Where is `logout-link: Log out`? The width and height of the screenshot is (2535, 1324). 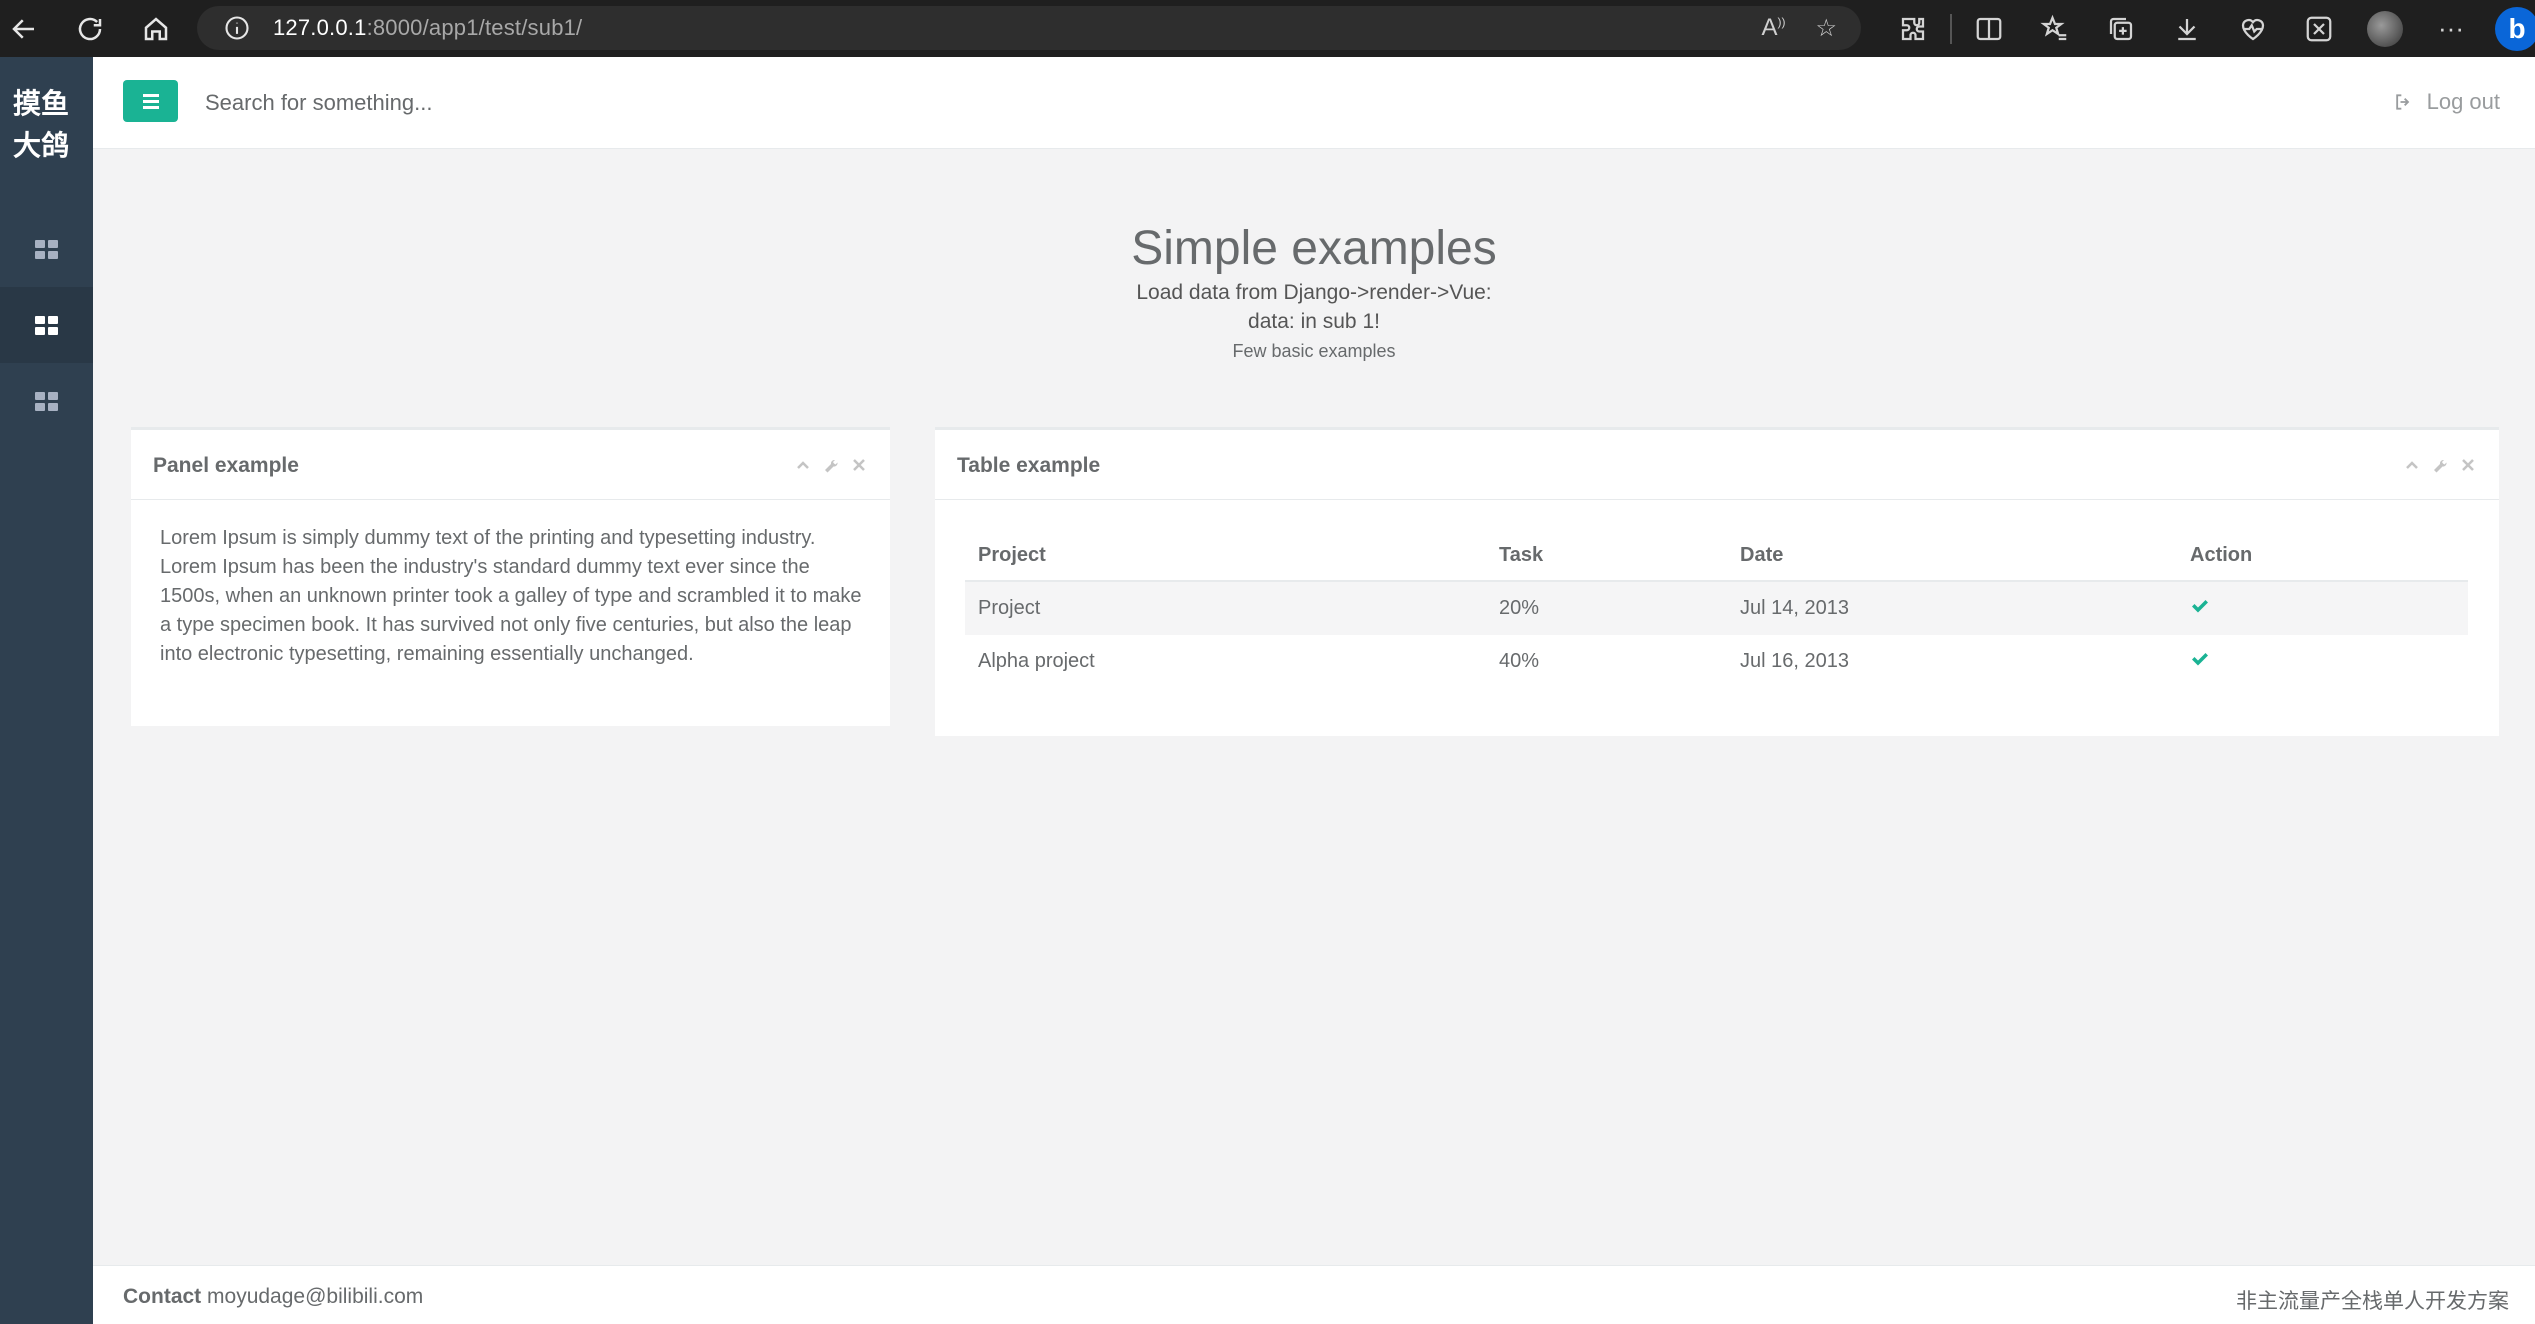
logout-link: Log out is located at coordinates (2446, 102).